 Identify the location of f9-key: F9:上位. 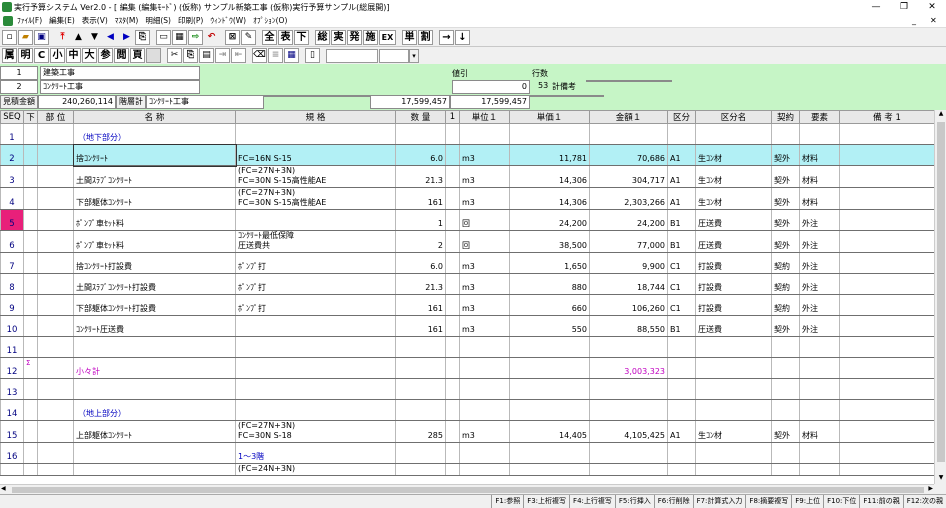
(807, 501).